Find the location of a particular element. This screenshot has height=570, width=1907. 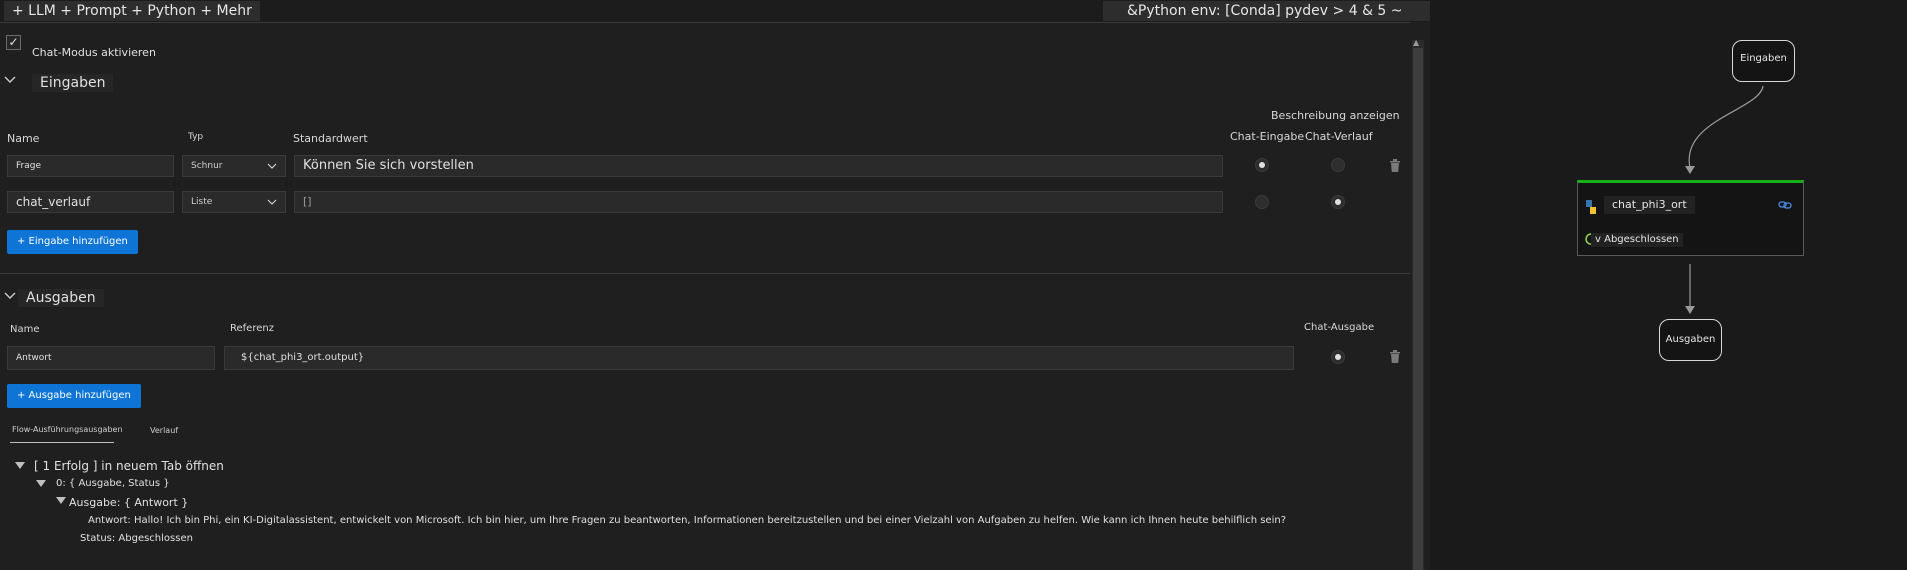

input-default-field: [] is located at coordinates (758, 202).